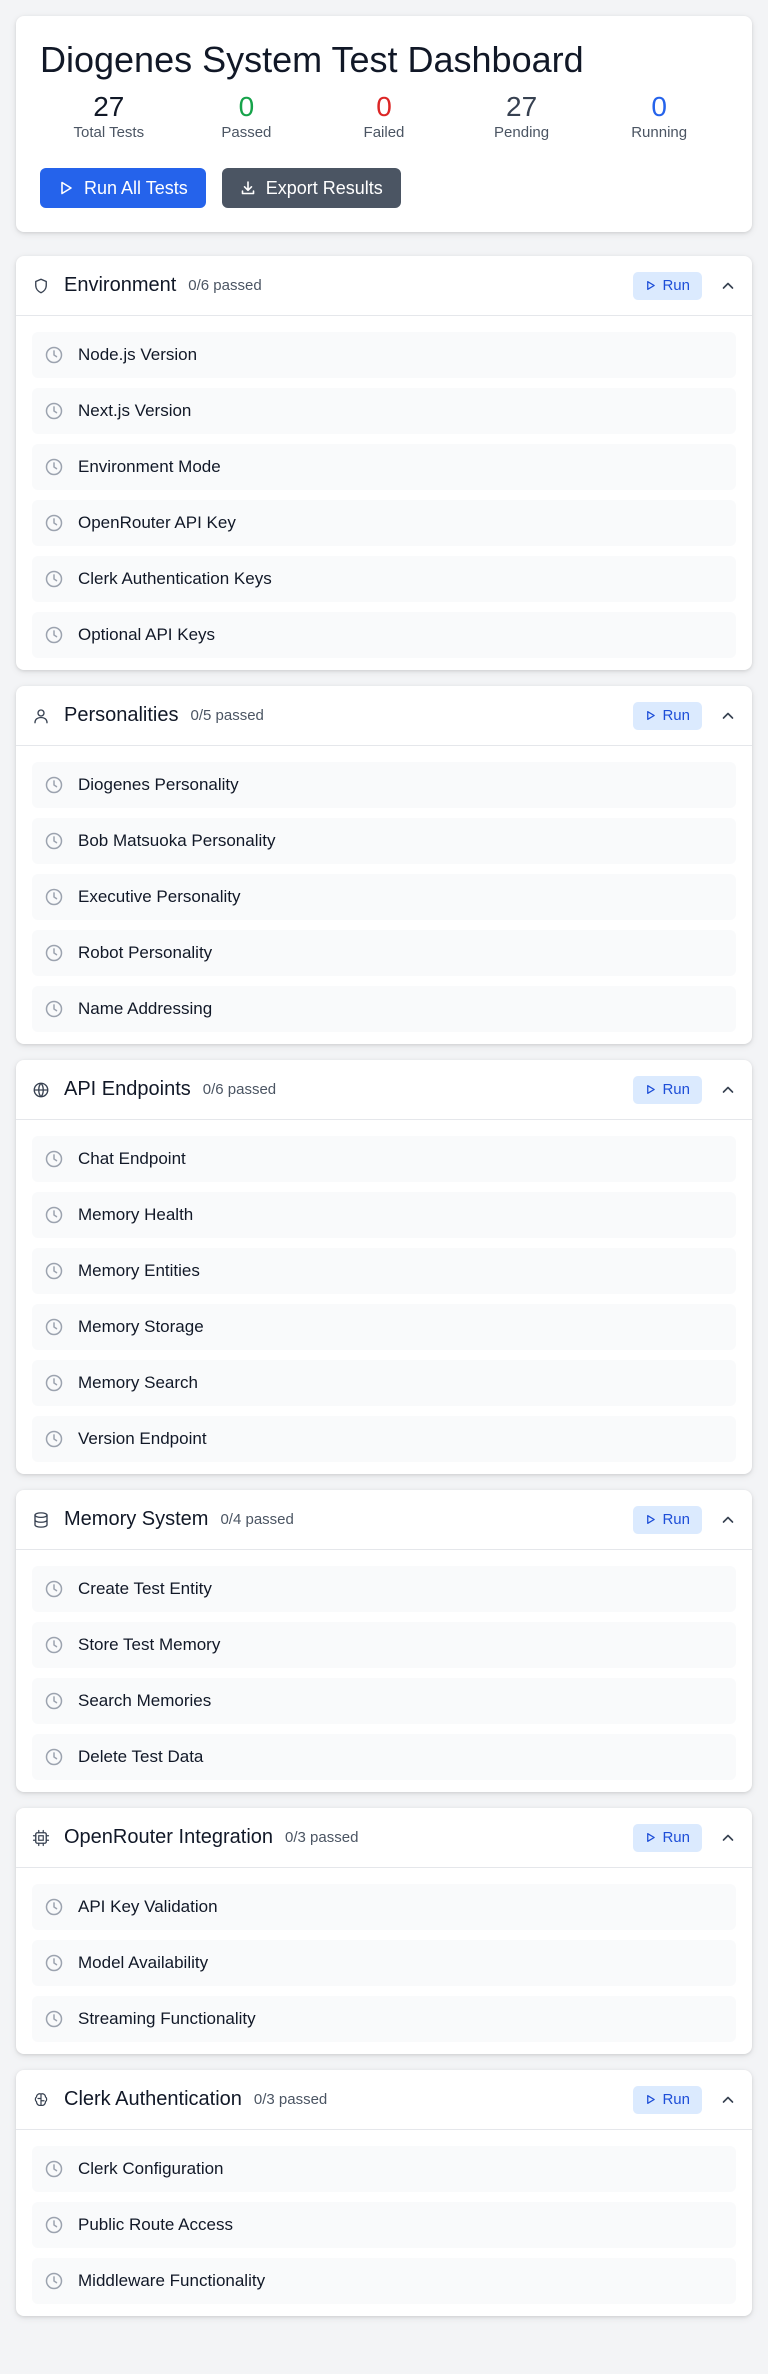 The height and width of the screenshot is (2374, 768). What do you see at coordinates (145, 1588) in the screenshot?
I see `test-name: Create Test Entity` at bounding box center [145, 1588].